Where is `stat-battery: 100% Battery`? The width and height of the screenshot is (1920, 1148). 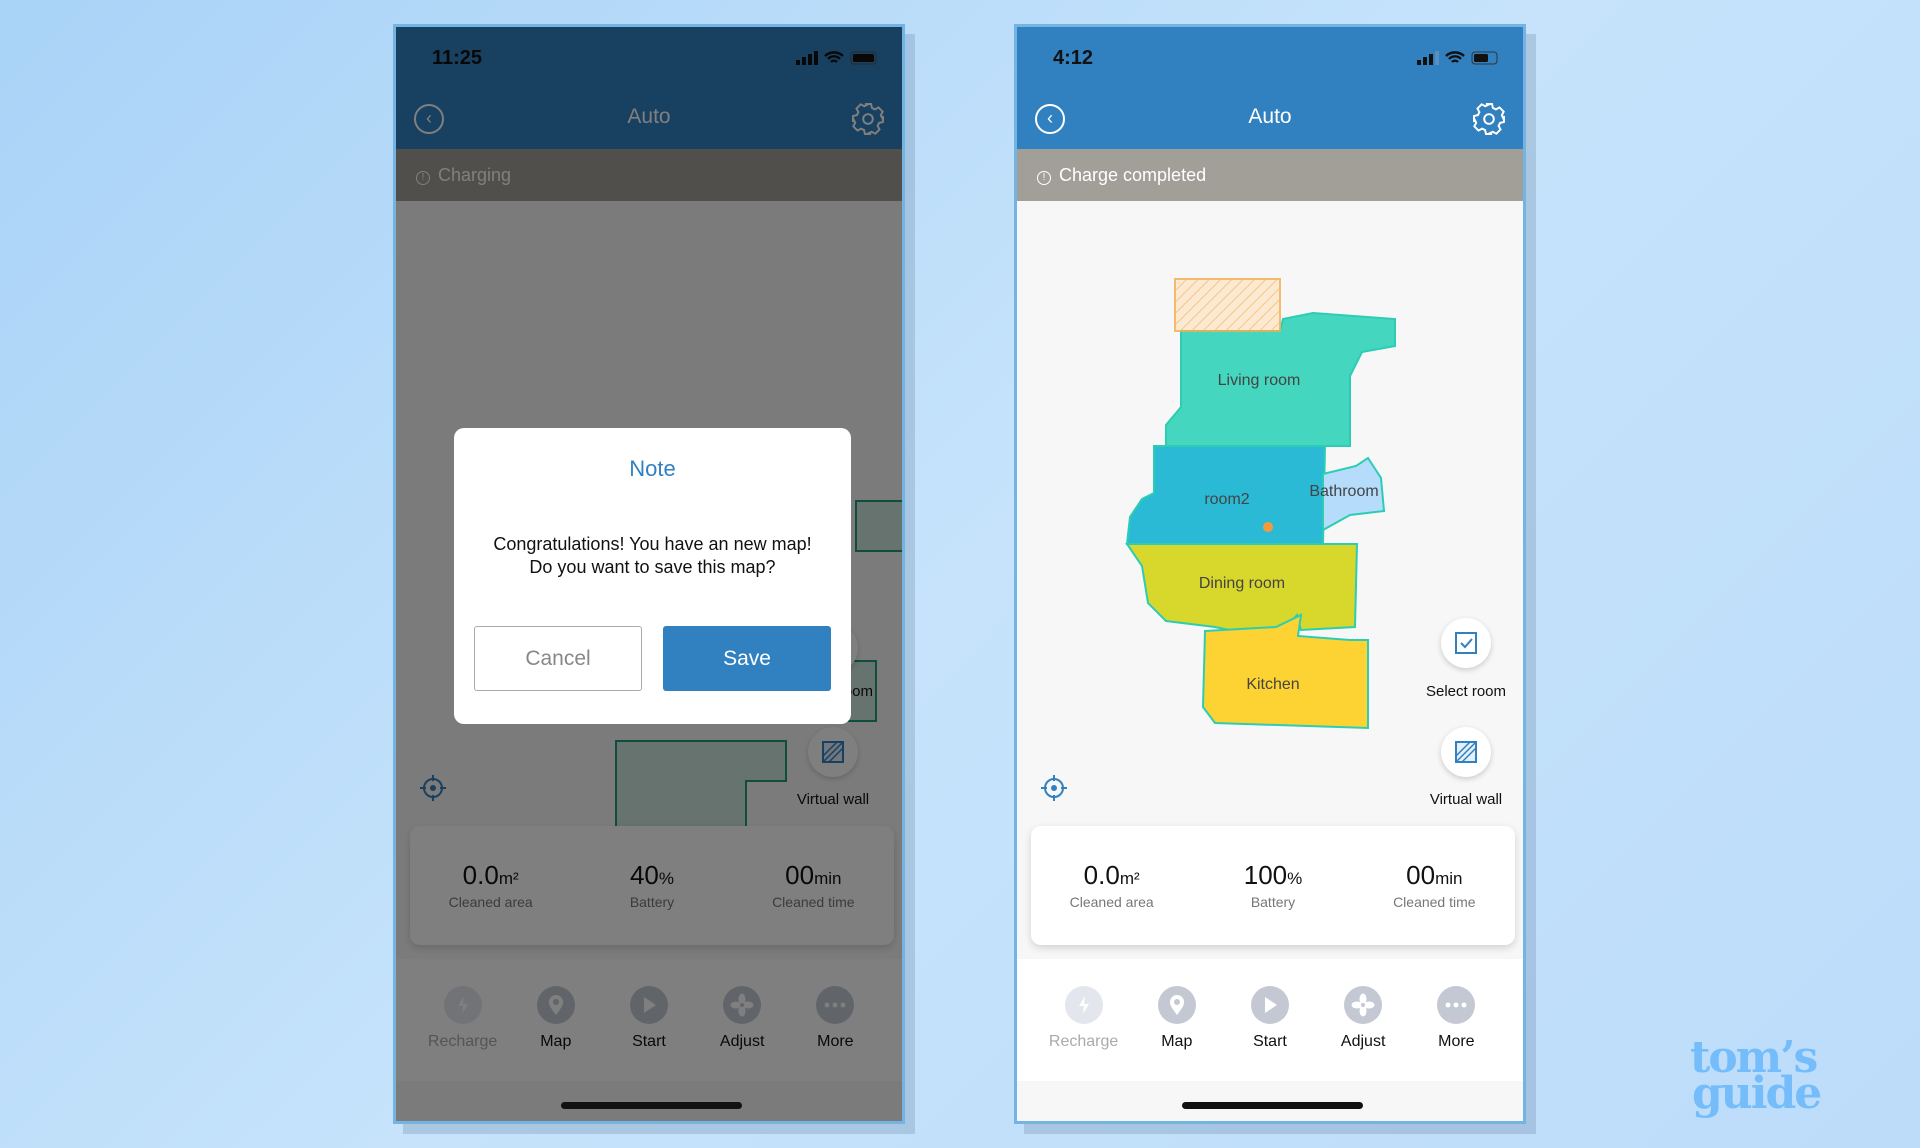 stat-battery: 100% Battery is located at coordinates (1272, 885).